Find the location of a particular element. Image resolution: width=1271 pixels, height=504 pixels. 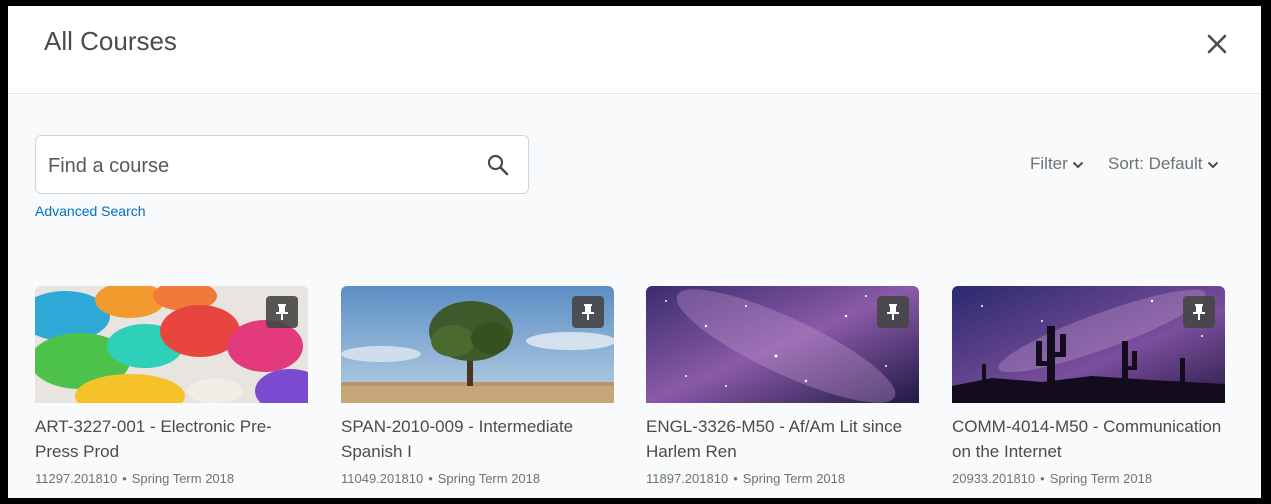

filter-label: Filter is located at coordinates (1049, 163).